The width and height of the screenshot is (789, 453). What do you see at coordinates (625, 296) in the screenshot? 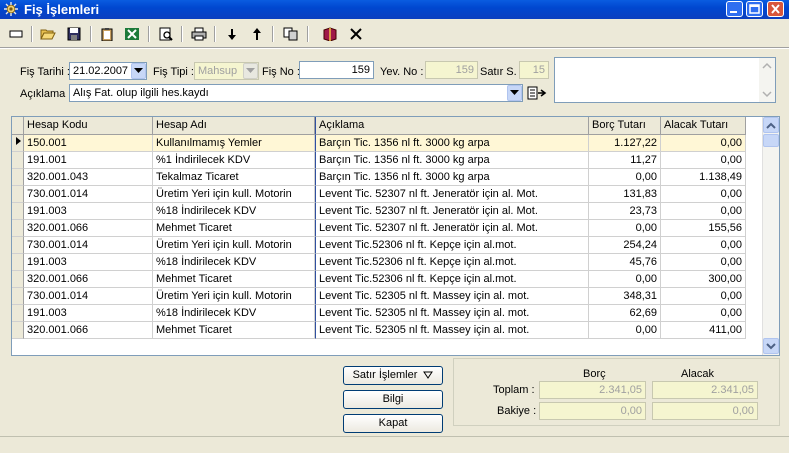
I see `borc-tutari-cell: 348,31` at bounding box center [625, 296].